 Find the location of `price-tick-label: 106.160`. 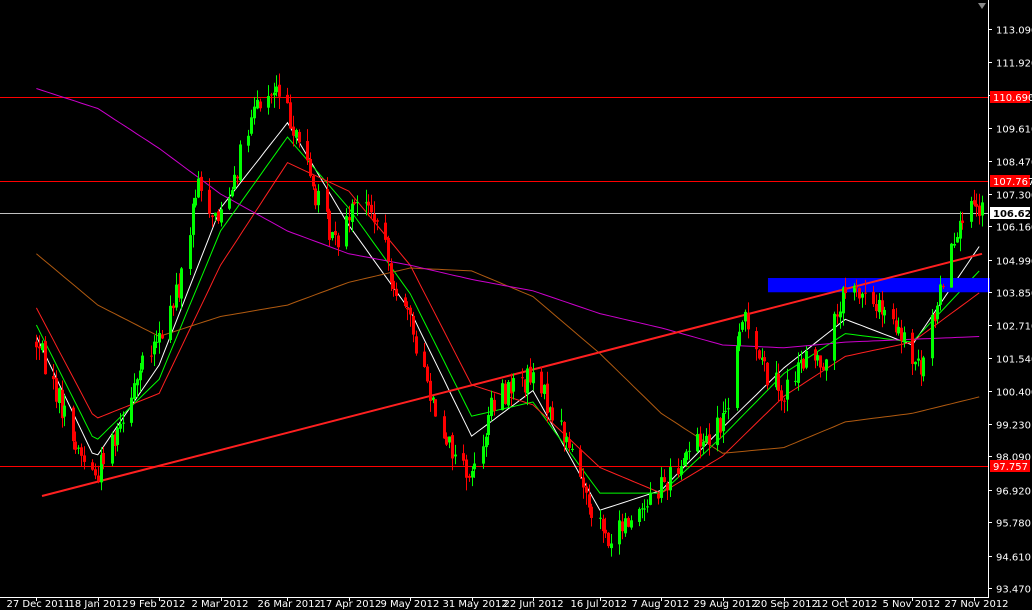

price-tick-label: 106.160 is located at coordinates (1014, 228).